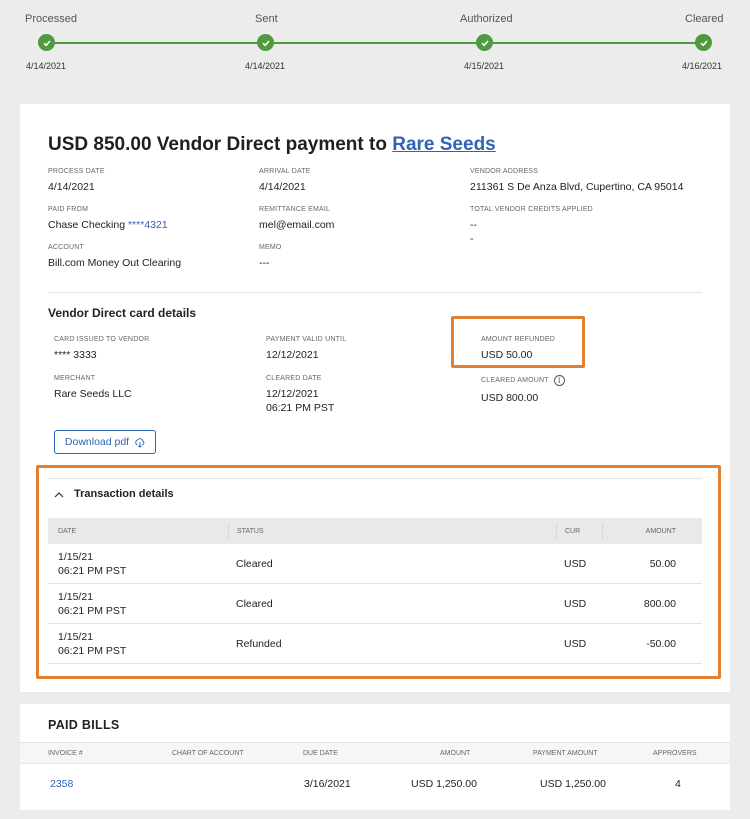  I want to click on field-value: Chase Checking ****4321, so click(108, 225).